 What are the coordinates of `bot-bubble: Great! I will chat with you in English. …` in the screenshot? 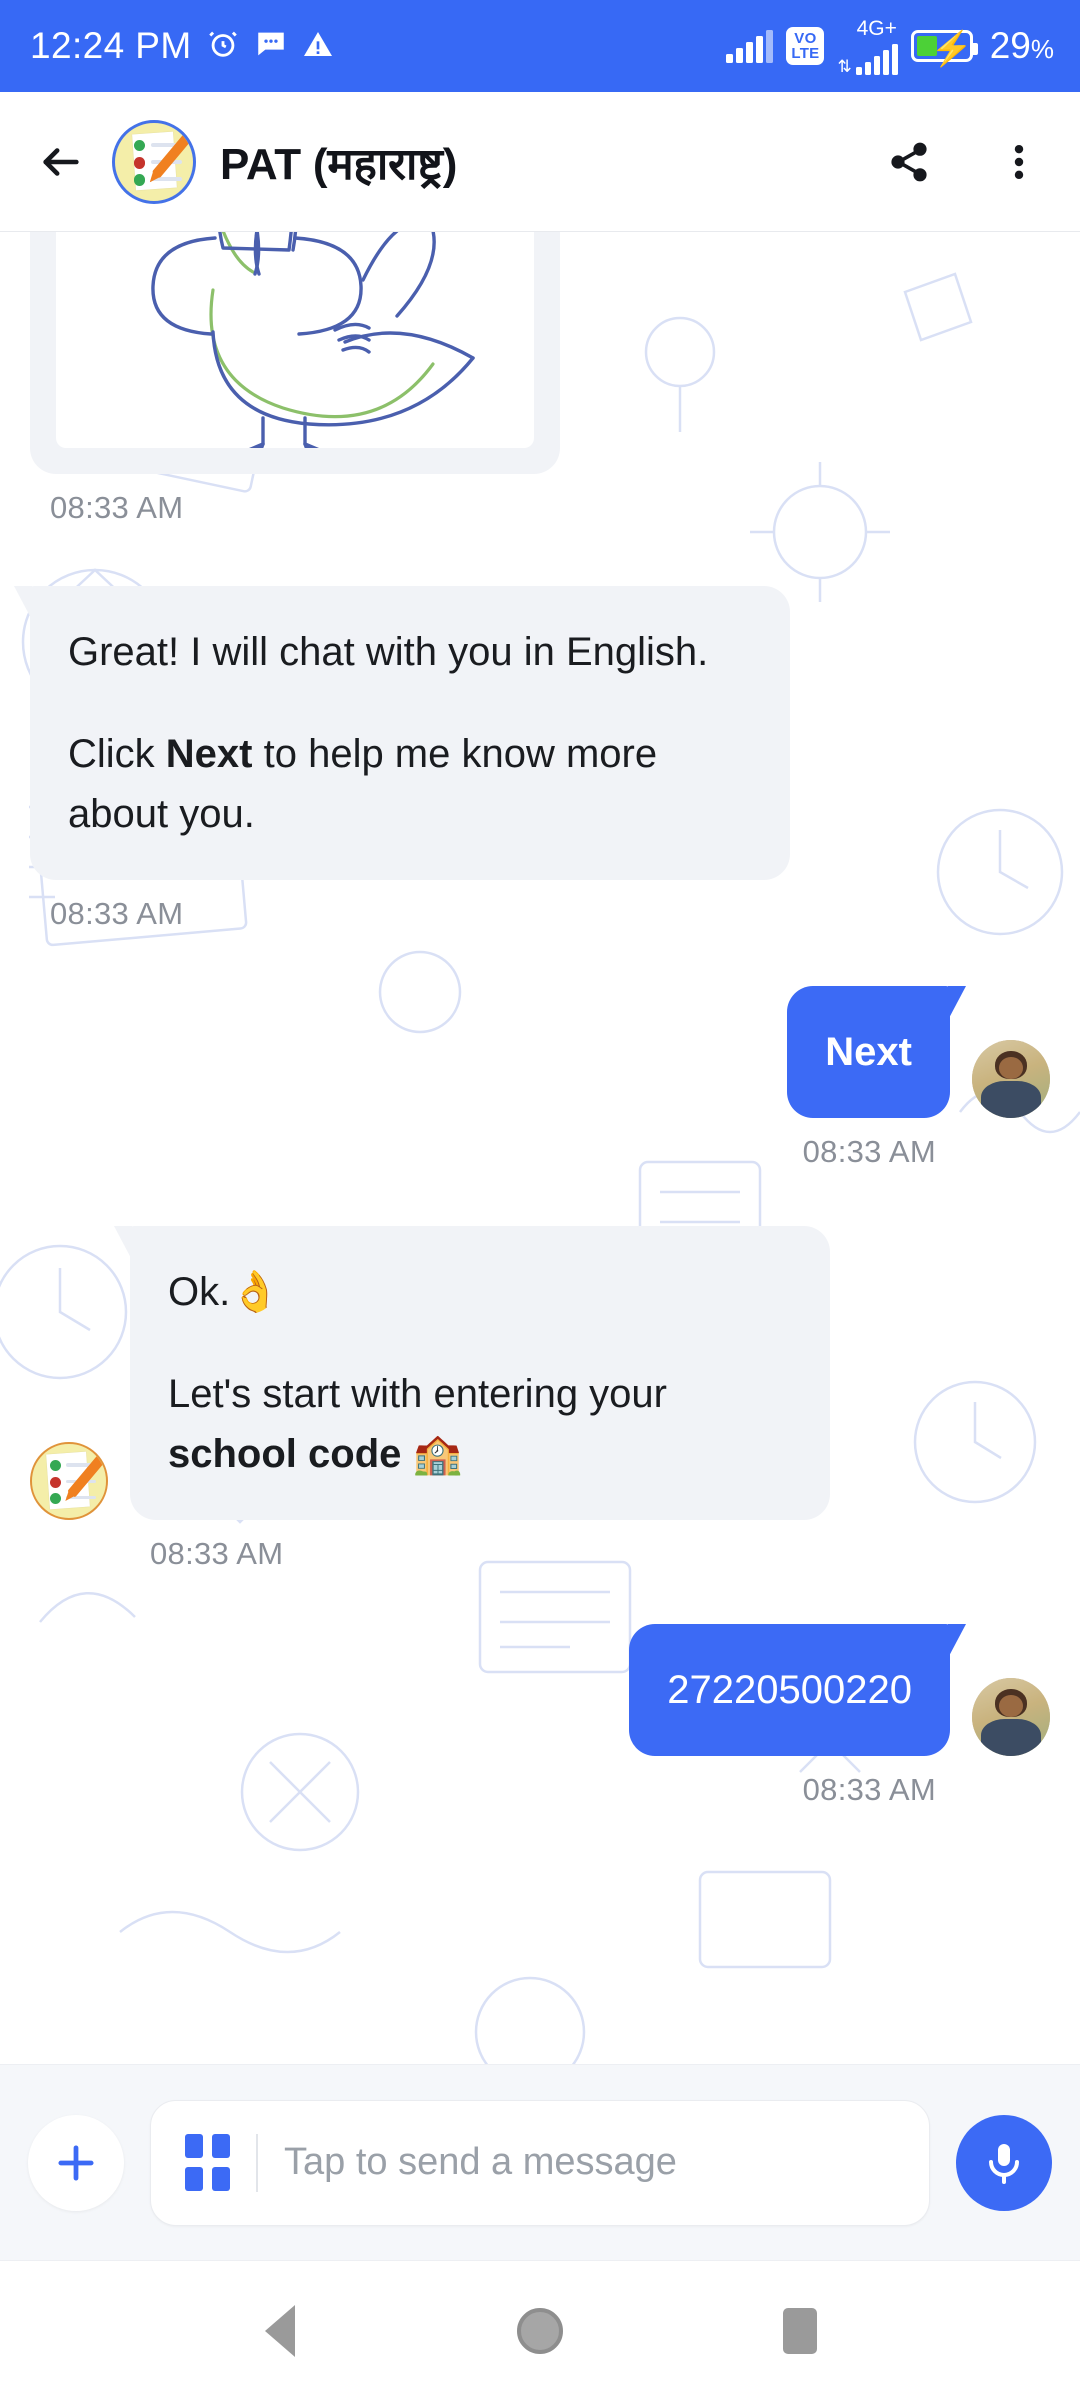 It's located at (410, 733).